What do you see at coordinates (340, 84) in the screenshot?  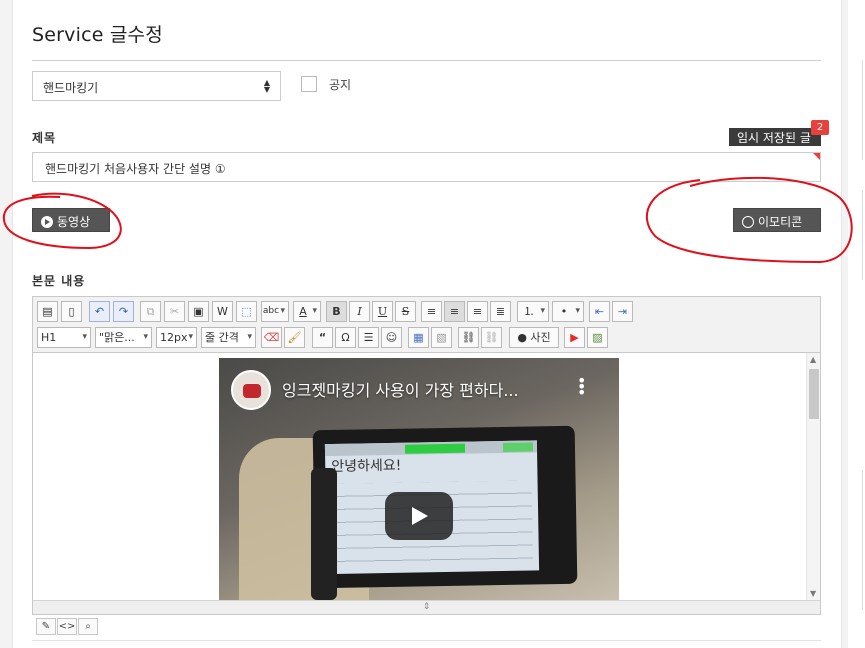 I see `notice-label: 공지` at bounding box center [340, 84].